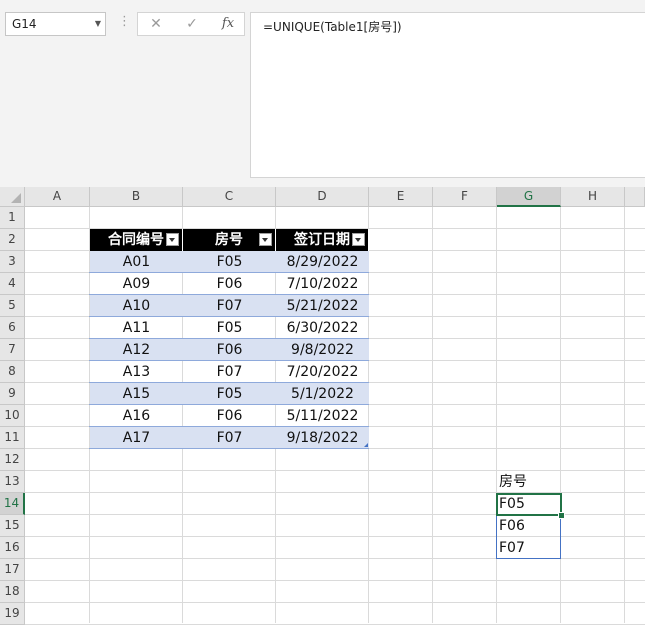 The image size is (645, 625). I want to click on formula-buttons: ✕ ✓ fx, so click(191, 24).